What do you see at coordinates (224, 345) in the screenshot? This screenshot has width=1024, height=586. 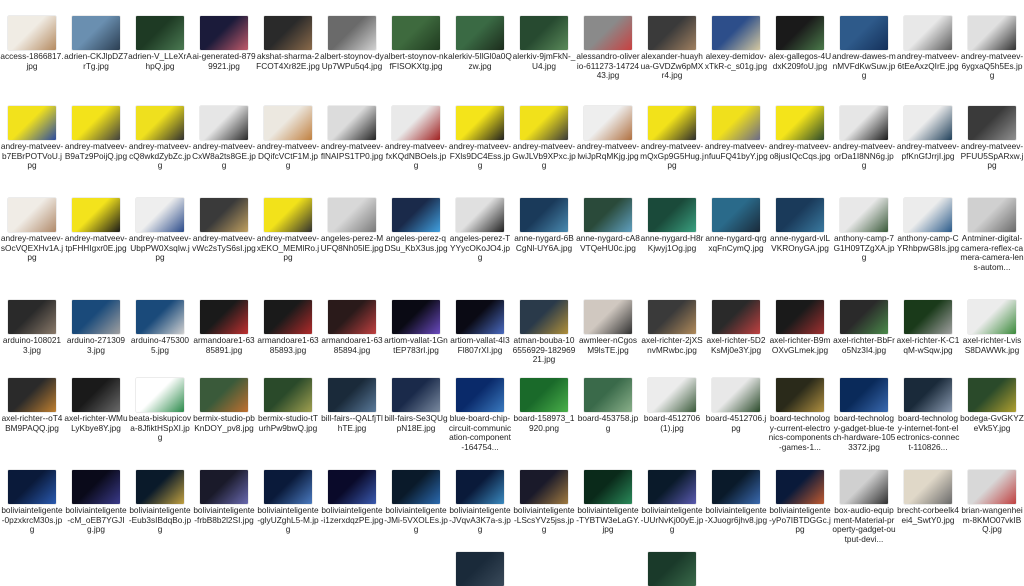 I see `file-name: armandoare1-6385891.jpg` at bounding box center [224, 345].